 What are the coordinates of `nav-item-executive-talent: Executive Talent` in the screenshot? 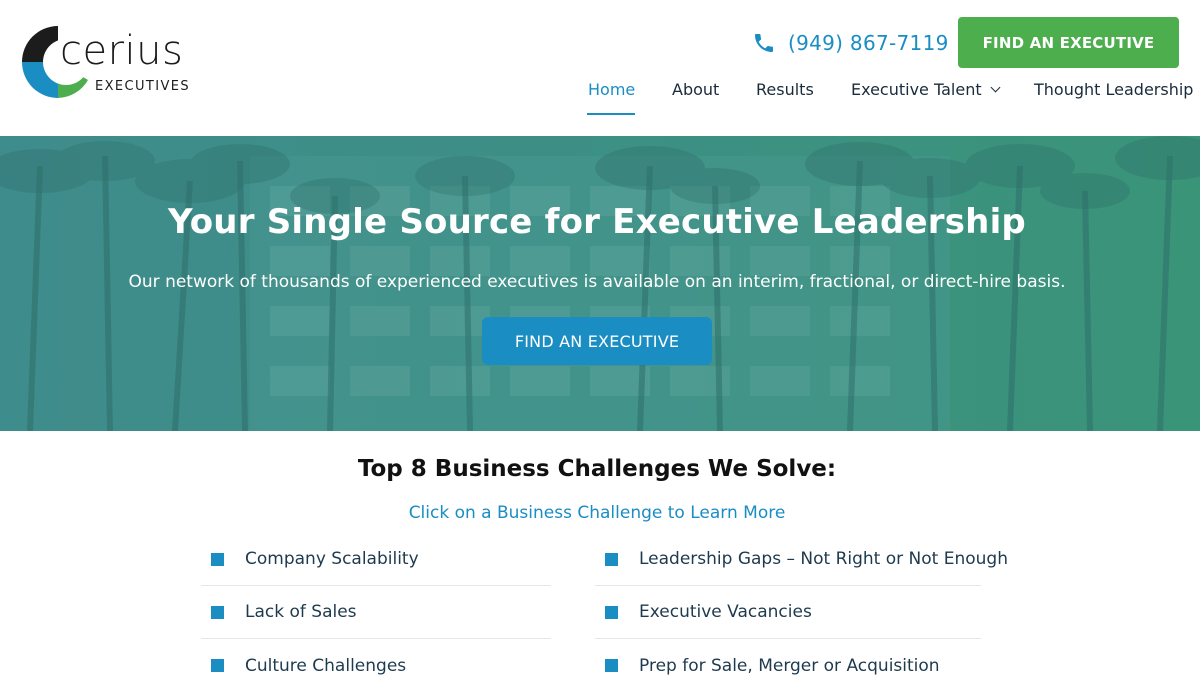 It's located at (926, 89).